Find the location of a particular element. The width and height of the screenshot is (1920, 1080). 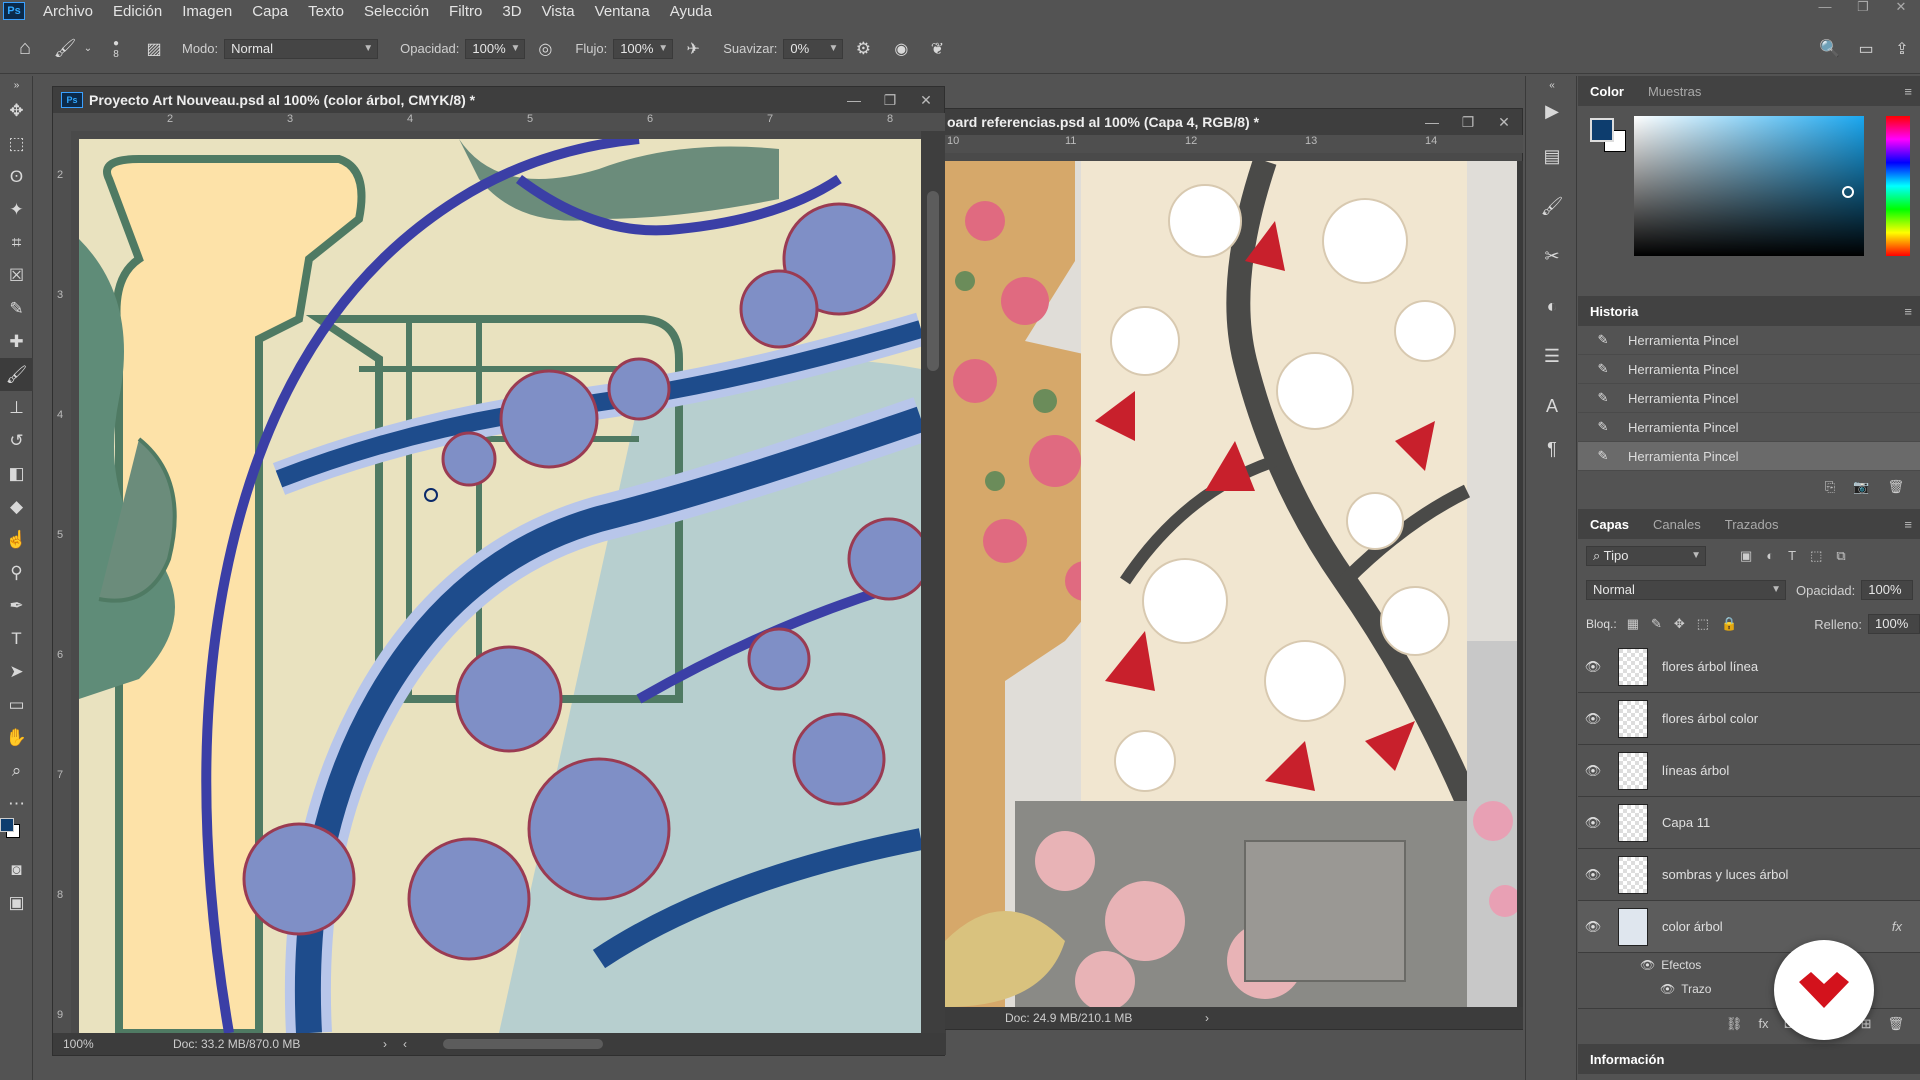

type-filter-icon: T is located at coordinates (1792, 556).